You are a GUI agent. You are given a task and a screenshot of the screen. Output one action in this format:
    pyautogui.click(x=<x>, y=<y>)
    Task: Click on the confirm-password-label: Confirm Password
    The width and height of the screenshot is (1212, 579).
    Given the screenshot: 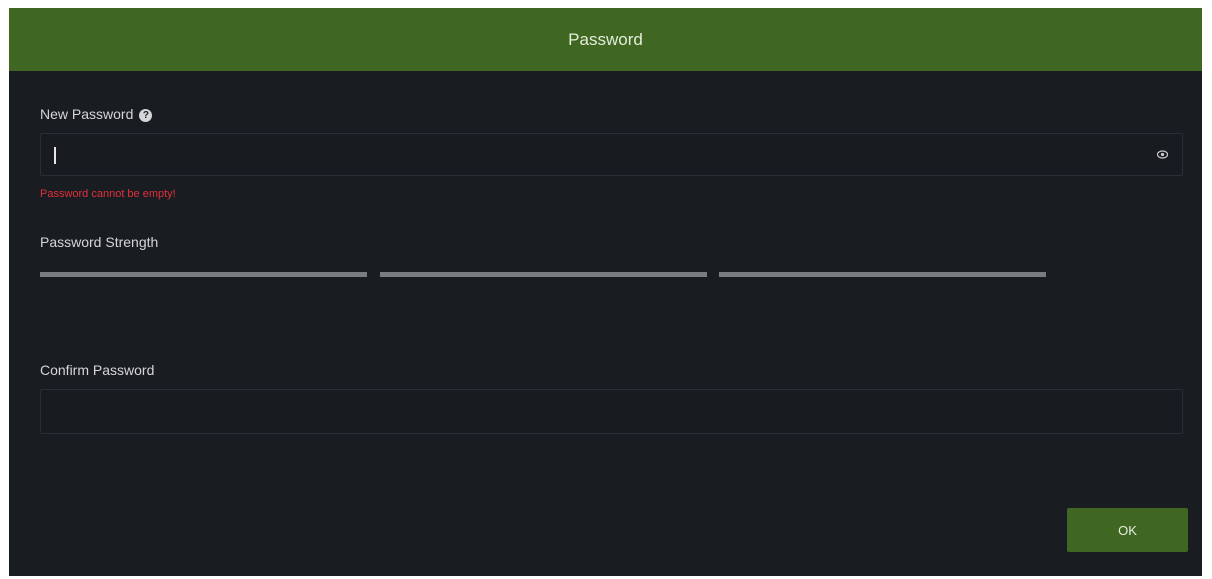 What is the action you would take?
    pyautogui.click(x=97, y=370)
    